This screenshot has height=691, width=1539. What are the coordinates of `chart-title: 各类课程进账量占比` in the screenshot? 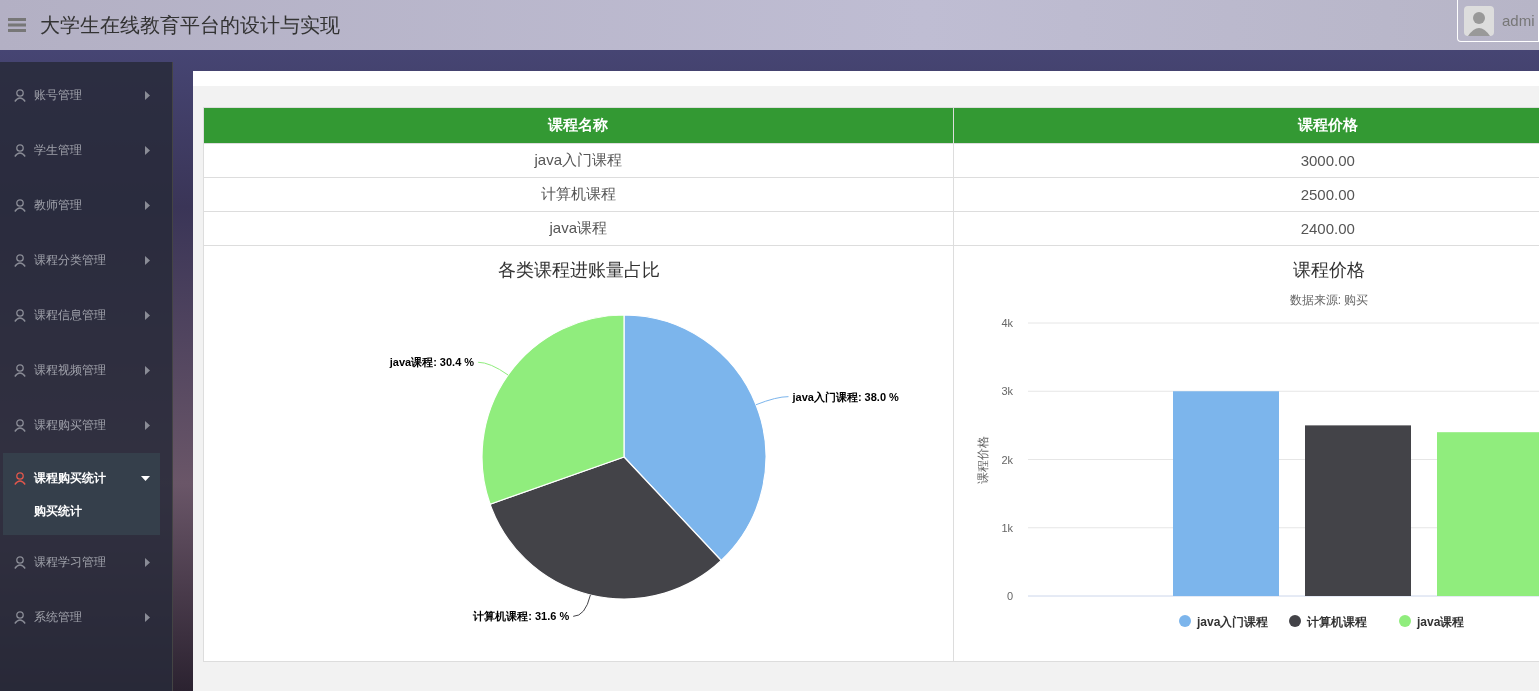 It's located at (579, 270).